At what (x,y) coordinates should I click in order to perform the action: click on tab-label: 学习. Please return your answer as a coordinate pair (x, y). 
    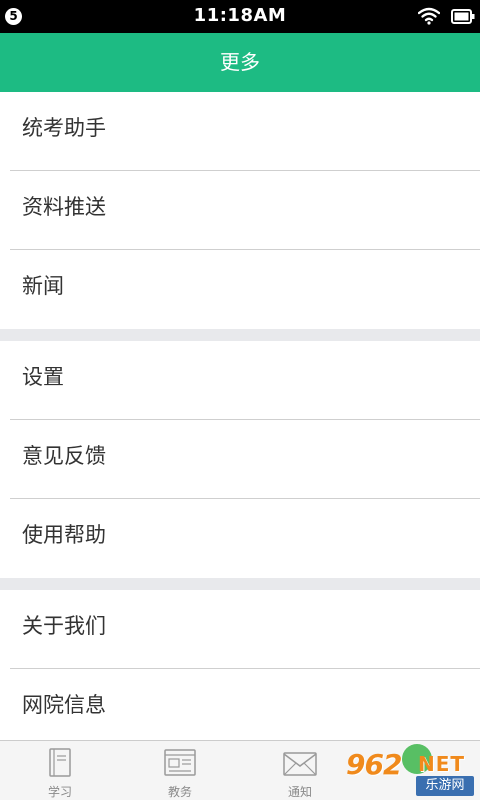
    Looking at the image, I should click on (59, 792).